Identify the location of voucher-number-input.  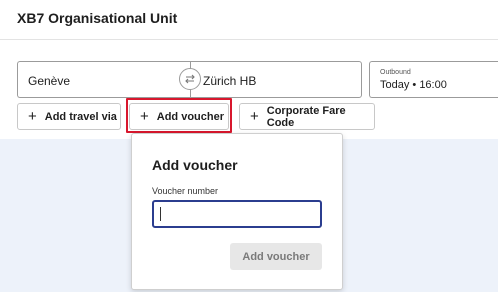
(237, 214).